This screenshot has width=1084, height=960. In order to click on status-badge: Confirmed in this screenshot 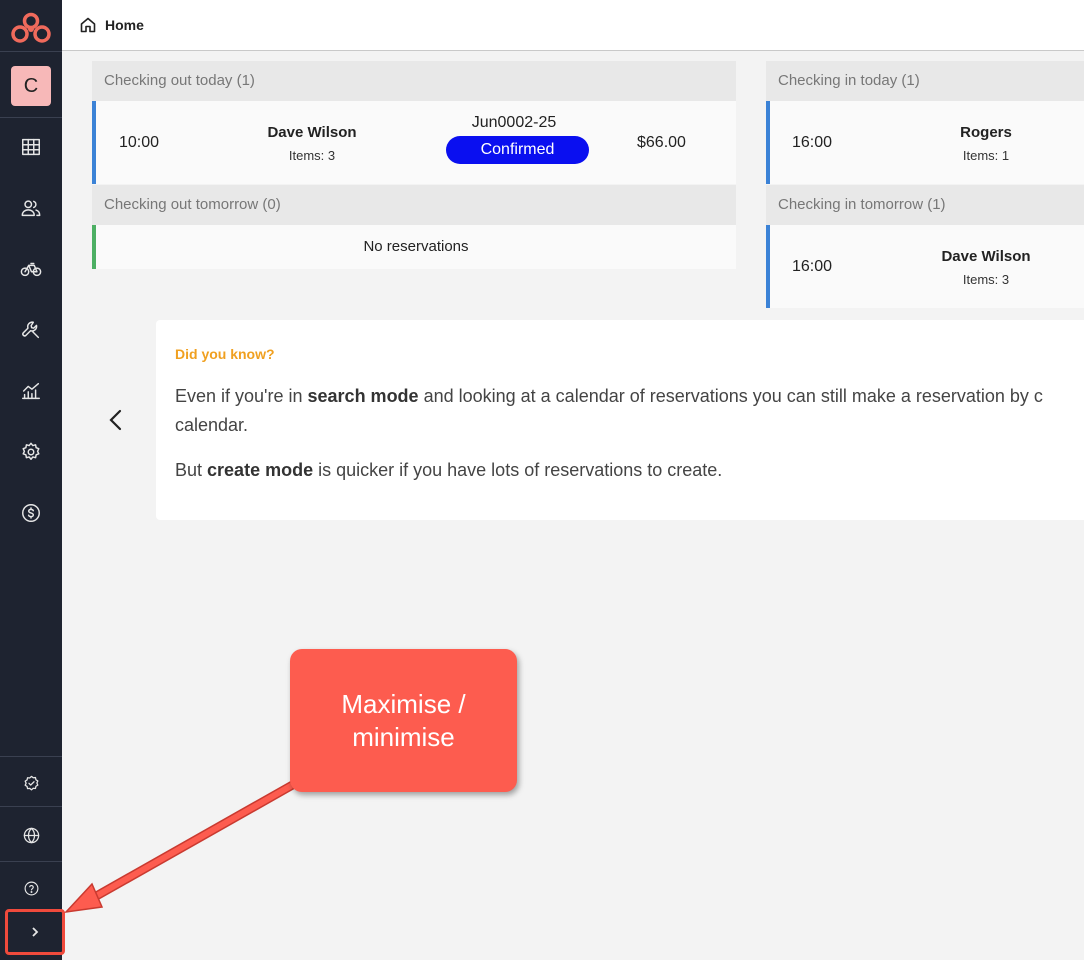, I will do `click(517, 150)`.